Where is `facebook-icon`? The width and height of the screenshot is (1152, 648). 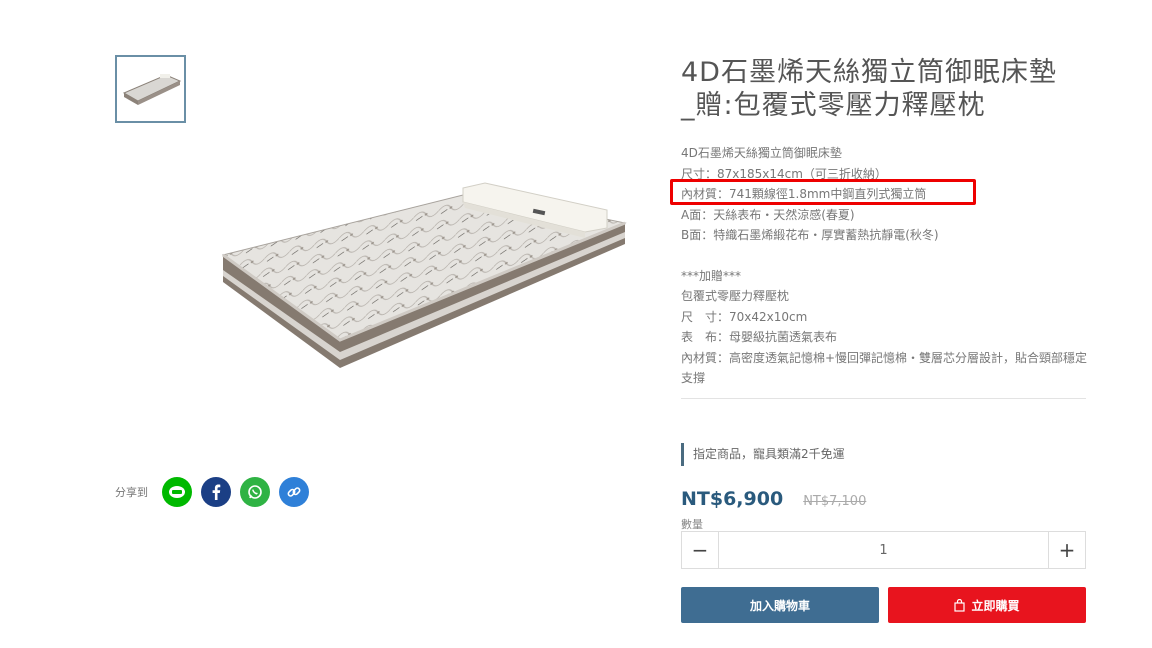 facebook-icon is located at coordinates (216, 492).